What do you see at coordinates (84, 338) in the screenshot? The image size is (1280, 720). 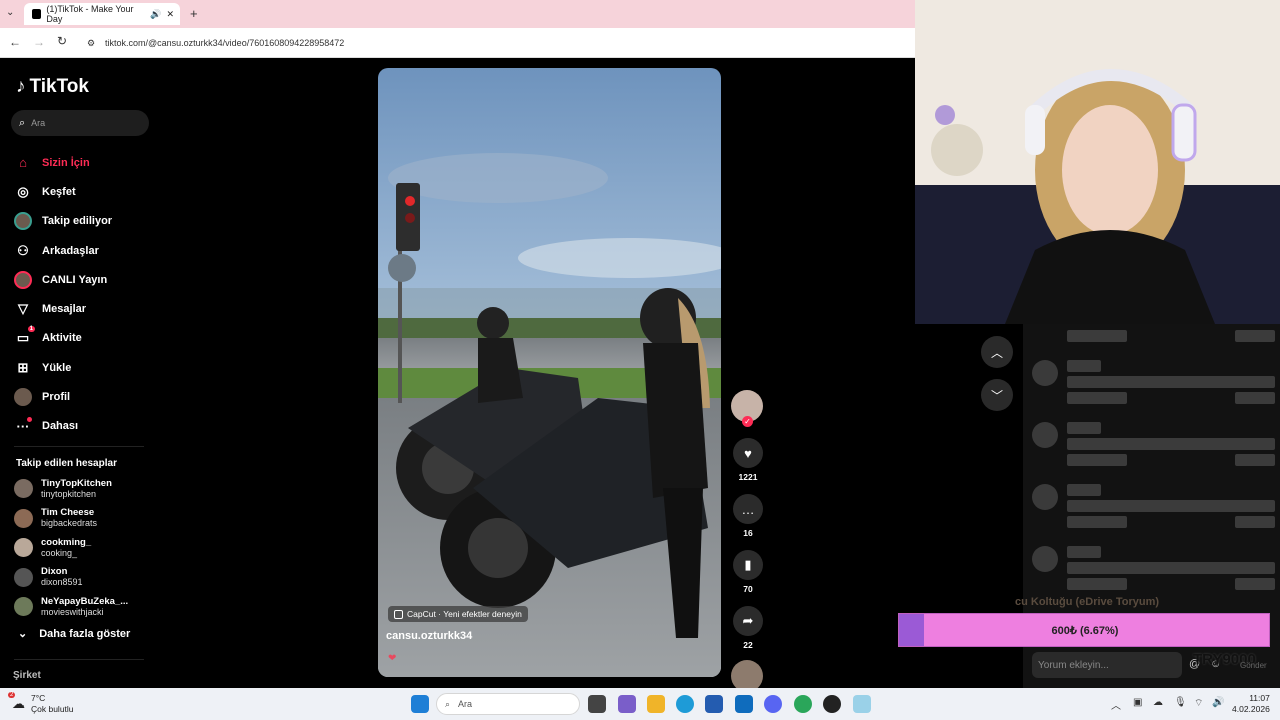 I see `nav-aktivite: ▭ 1 Aktivite` at bounding box center [84, 338].